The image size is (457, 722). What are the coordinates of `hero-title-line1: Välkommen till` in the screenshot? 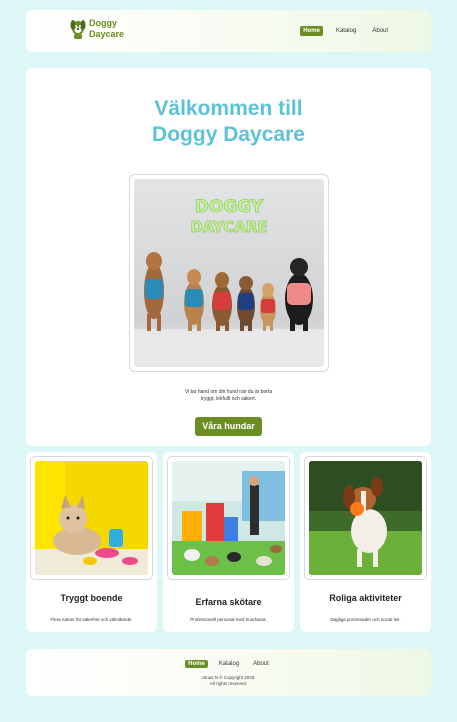 It's located at (228, 108).